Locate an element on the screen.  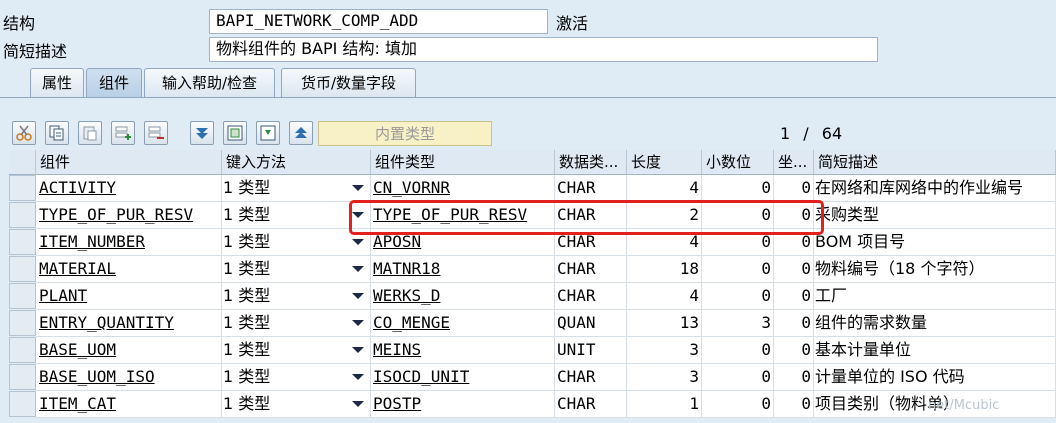
col-header-component-type: 组件类型 is located at coordinates (463, 162).